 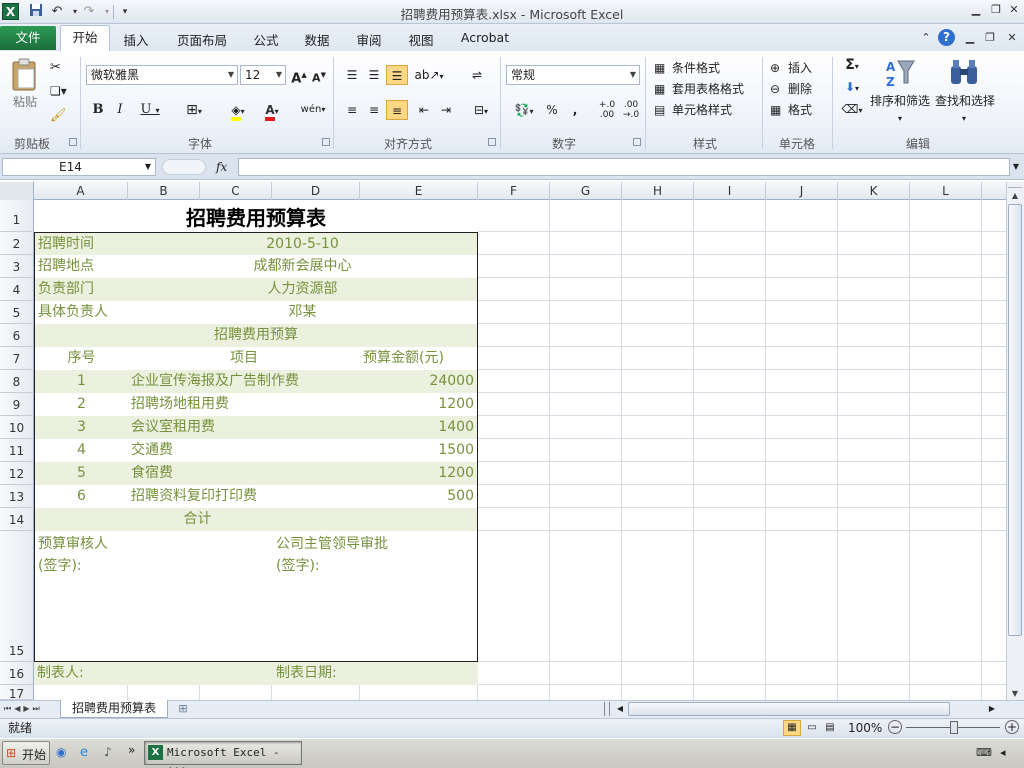 What do you see at coordinates (607, 110) in the screenshot?
I see `increase-decimal-icon: +.0 .00` at bounding box center [607, 110].